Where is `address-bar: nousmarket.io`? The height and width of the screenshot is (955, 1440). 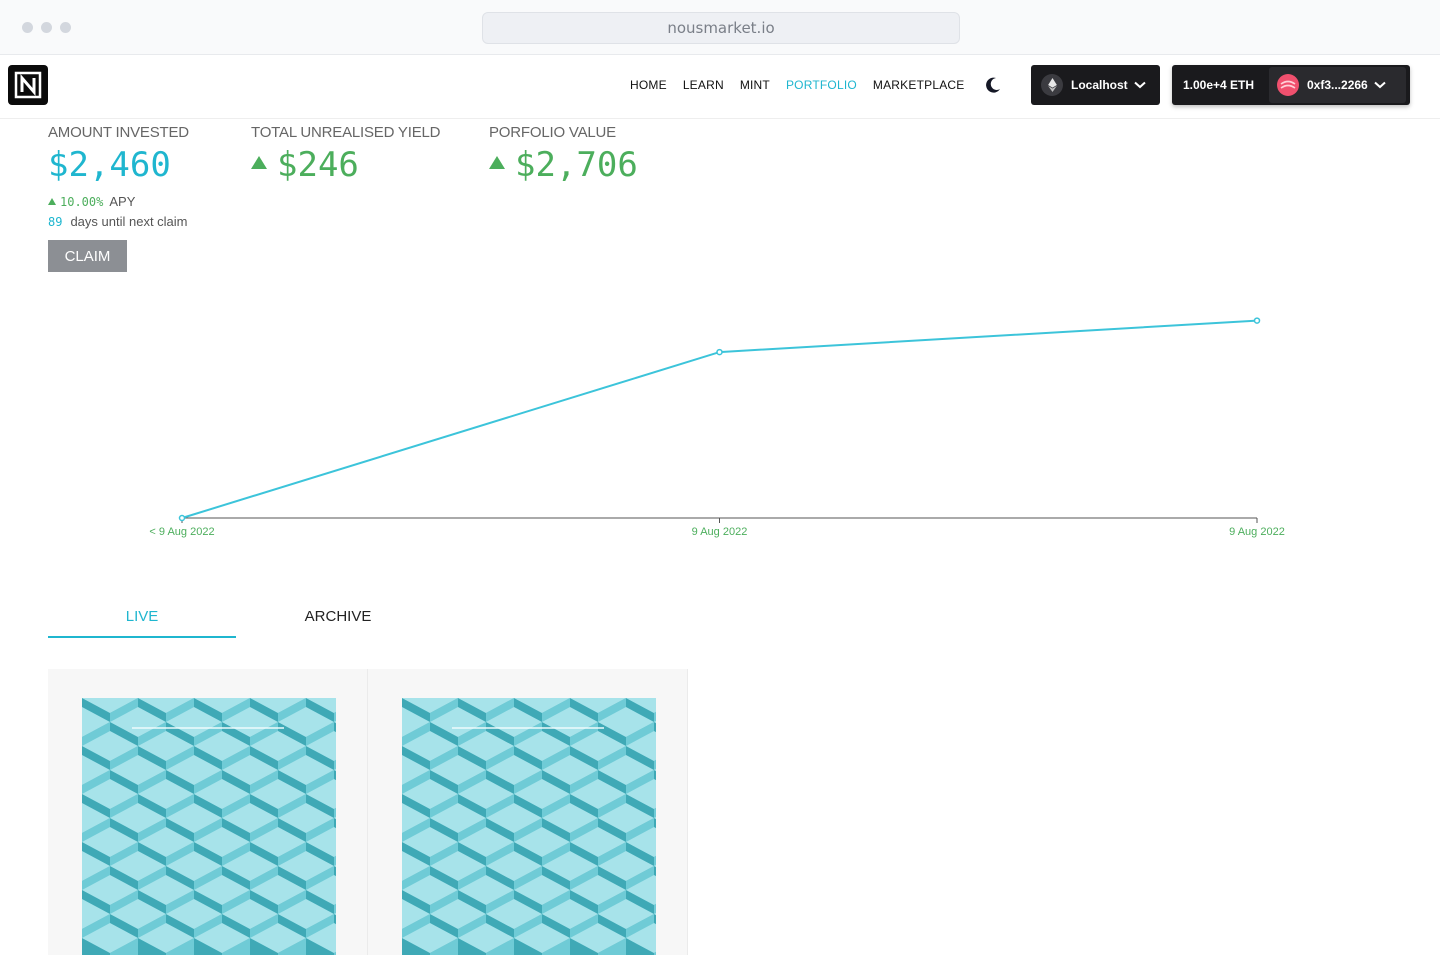
address-bar: nousmarket.io is located at coordinates (721, 28).